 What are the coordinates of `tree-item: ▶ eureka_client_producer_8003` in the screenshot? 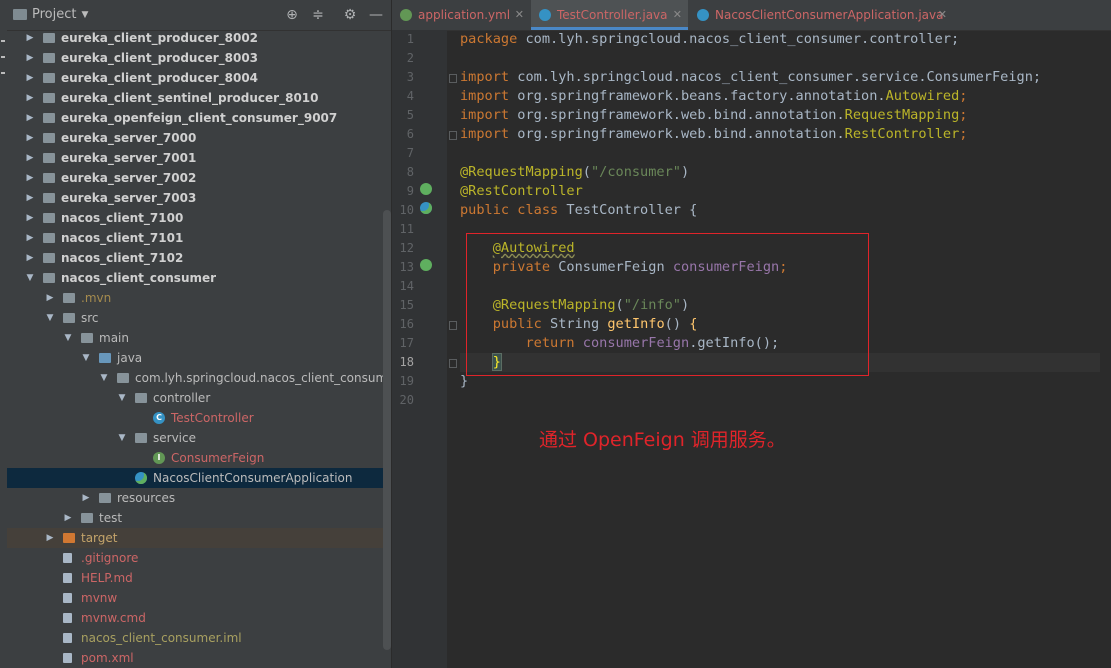 It's located at (199, 58).